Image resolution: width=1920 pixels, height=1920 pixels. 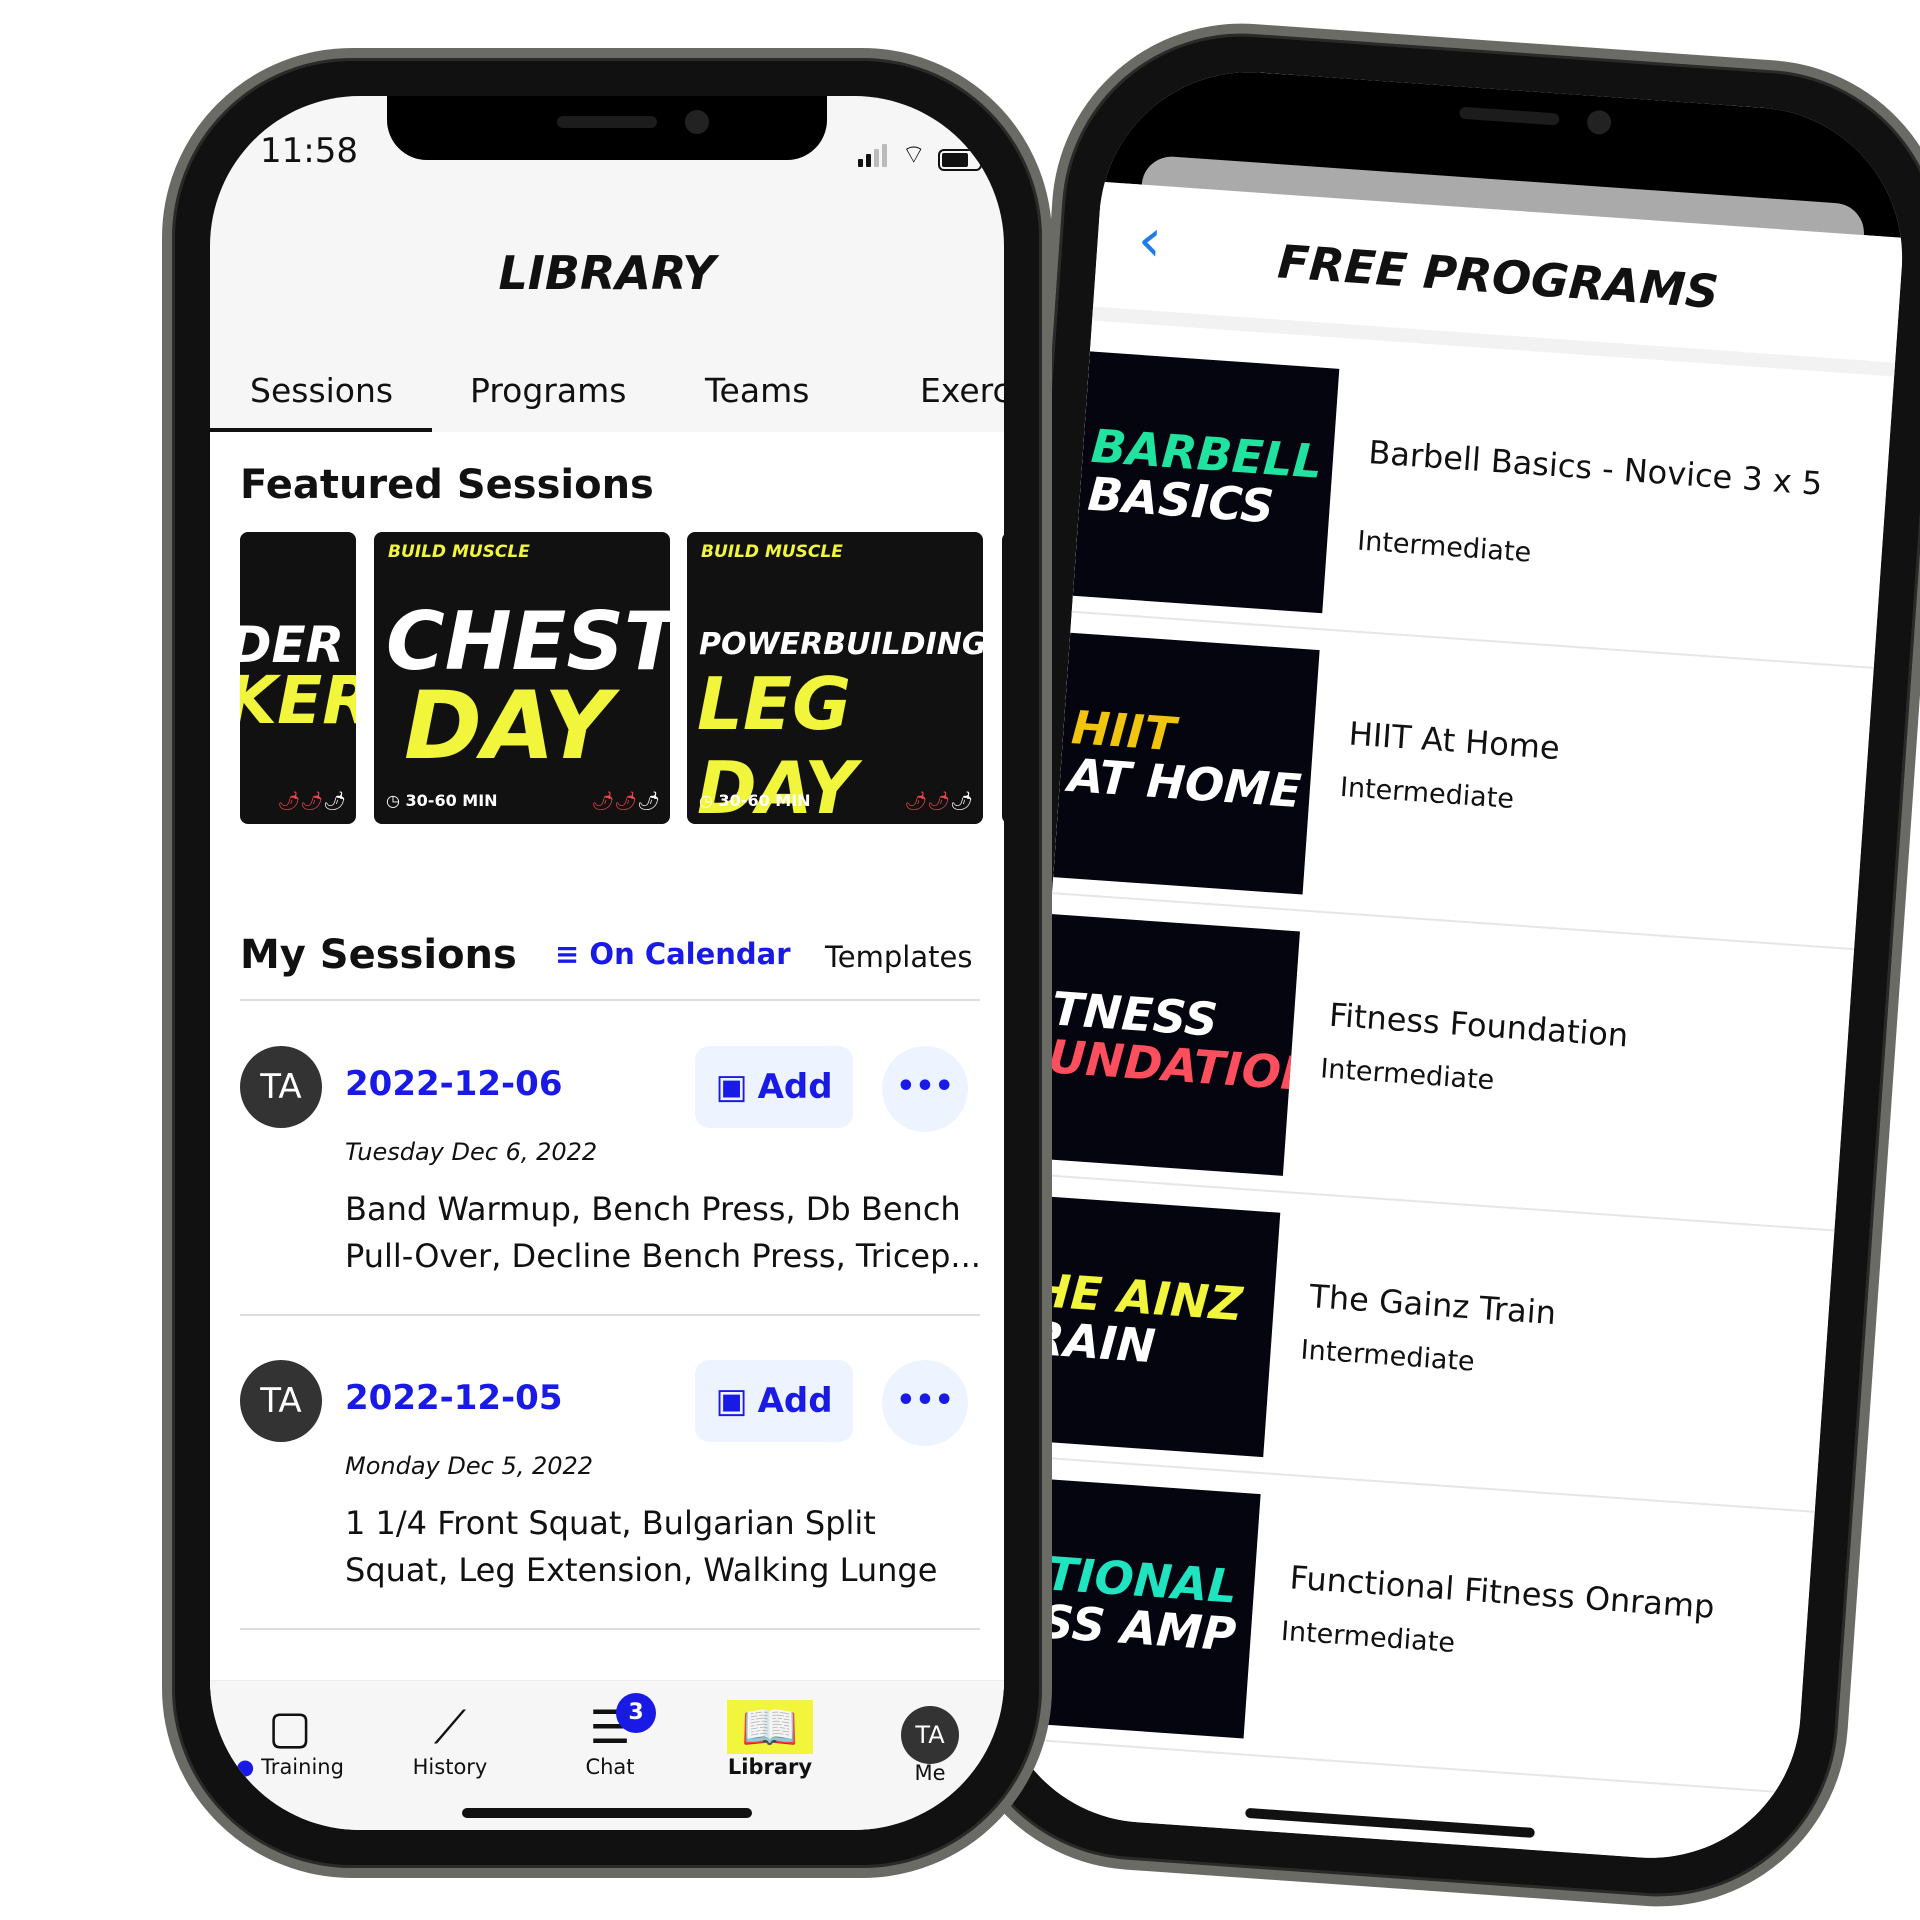 I want to click on program-list-item: HIIT AT HOME HIIT At Home Intermediate, so click(x=1462, y=781).